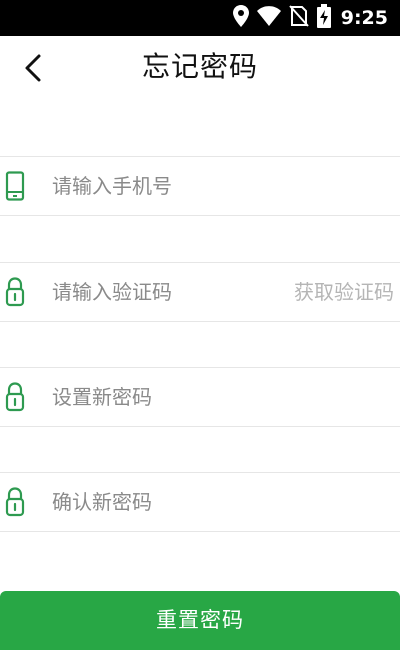  Describe the element at coordinates (200, 67) in the screenshot. I see `nav-bar: 忘记密码` at that location.